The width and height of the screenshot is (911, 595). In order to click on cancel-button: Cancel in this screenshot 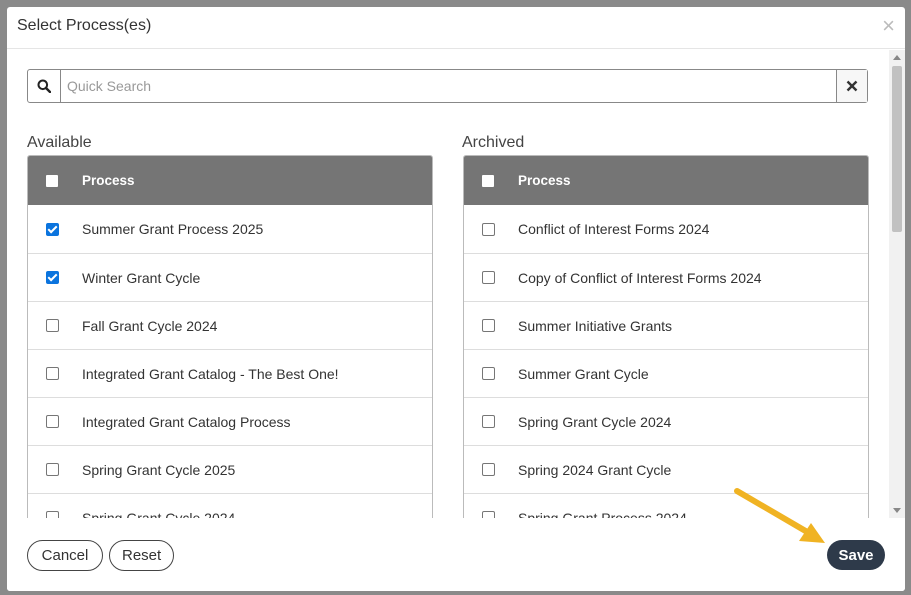, I will do `click(65, 555)`.